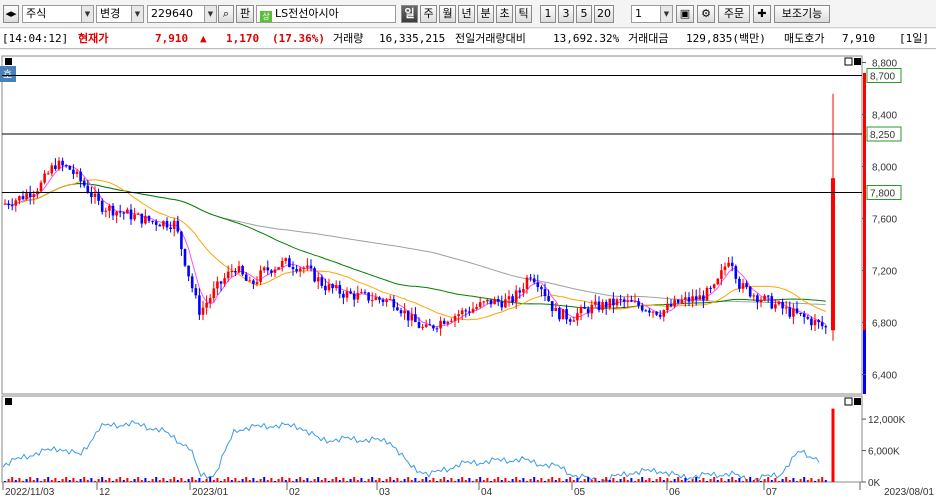 The width and height of the screenshot is (936, 498). What do you see at coordinates (210, 492) in the screenshot?
I see `date-tick-label: 2023/01` at bounding box center [210, 492].